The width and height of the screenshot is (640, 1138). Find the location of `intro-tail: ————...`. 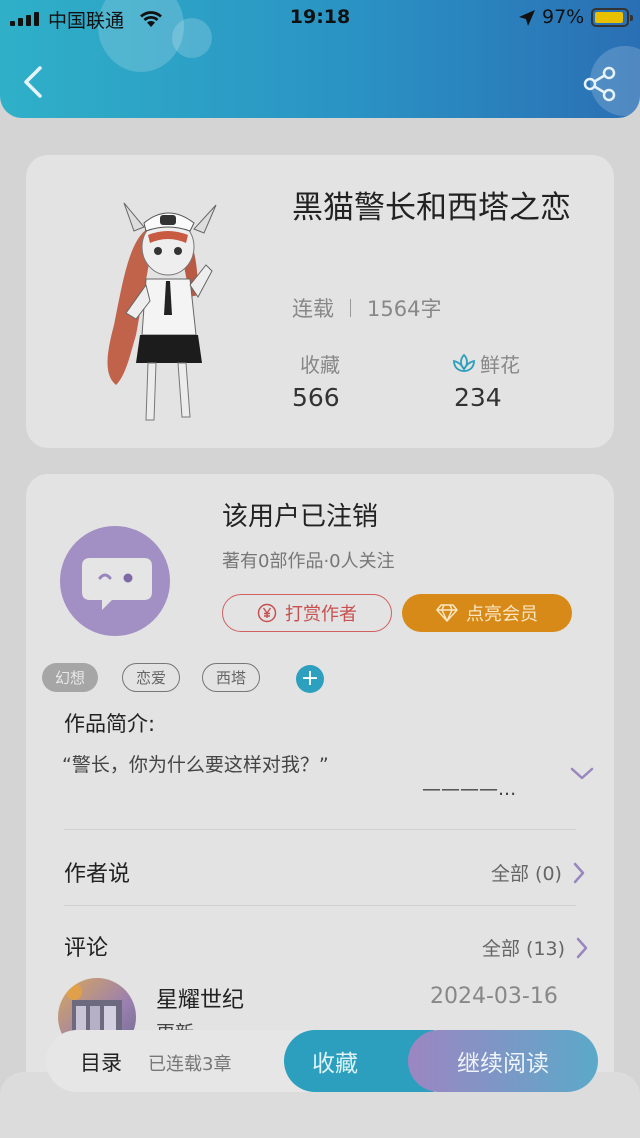

intro-tail: ————... is located at coordinates (469, 789).